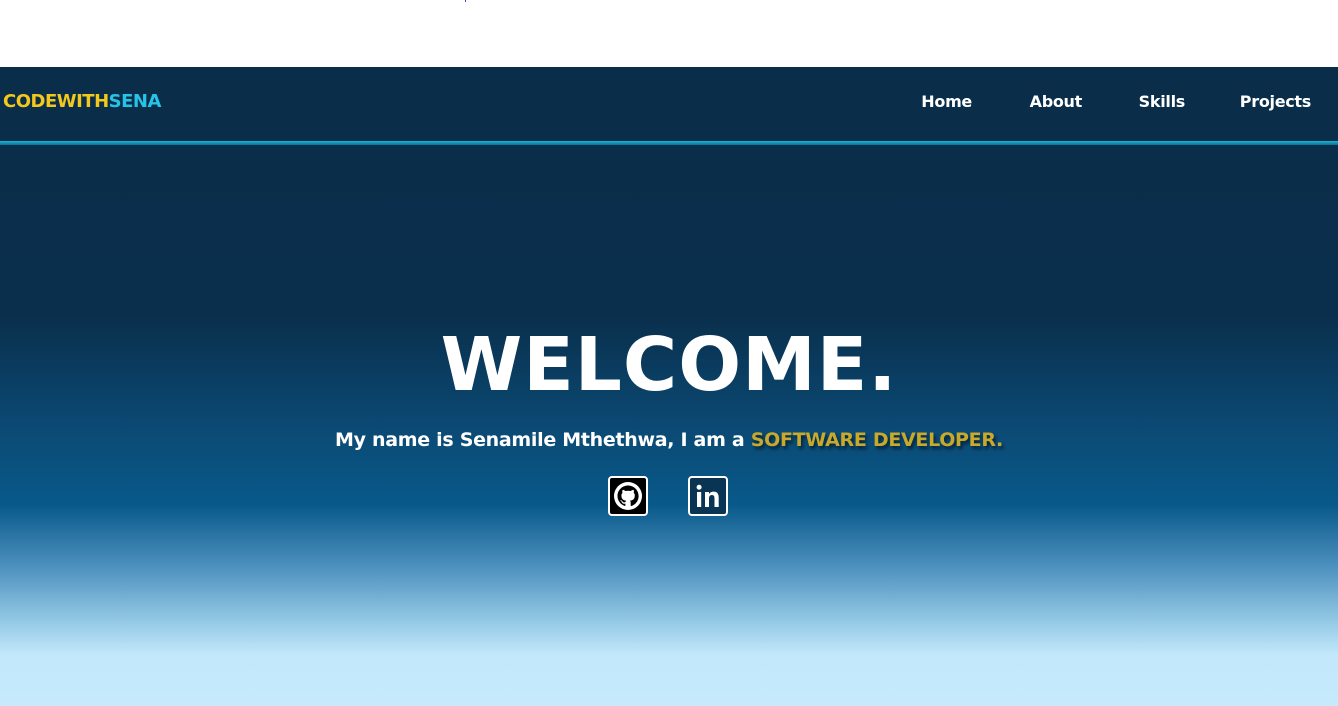  I want to click on nav-skills: Skills, so click(1162, 101).